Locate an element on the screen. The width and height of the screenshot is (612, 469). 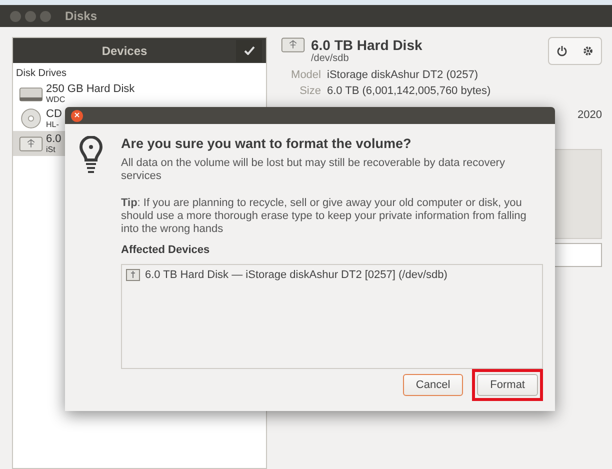
close-button is located at coordinates (77, 116).